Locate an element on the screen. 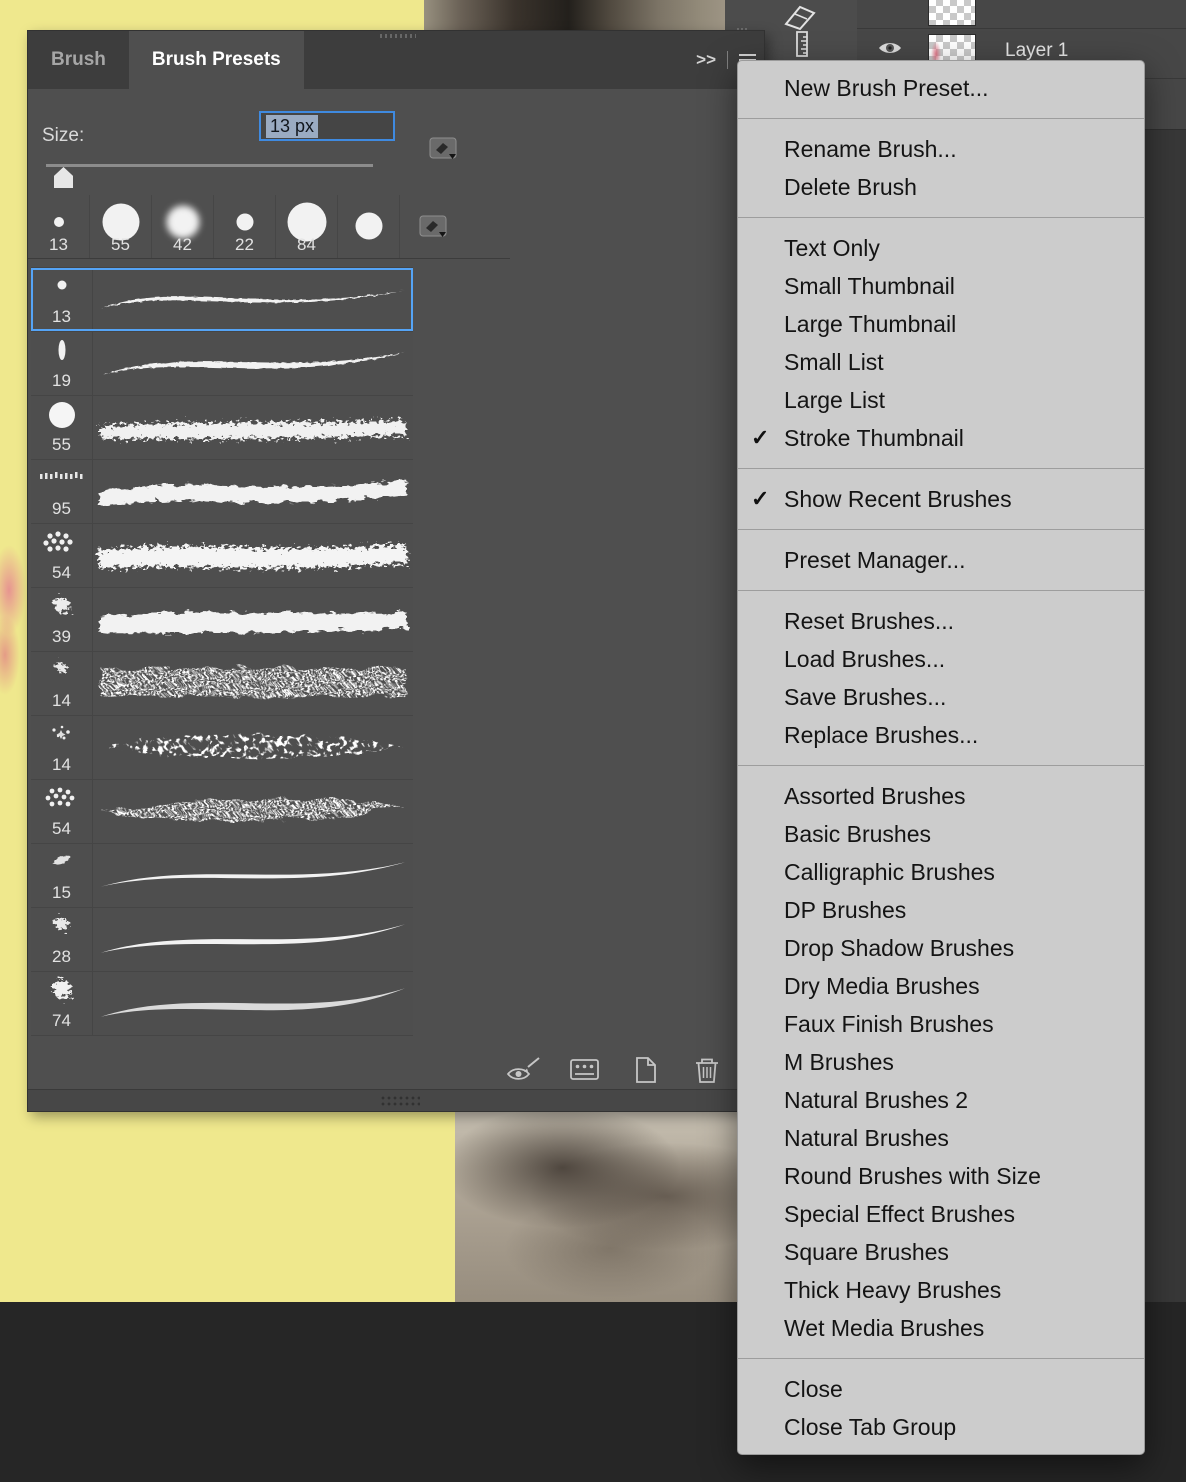 This screenshot has height=1482, width=1186. panel-resize-grip is located at coordinates (400, 1101).